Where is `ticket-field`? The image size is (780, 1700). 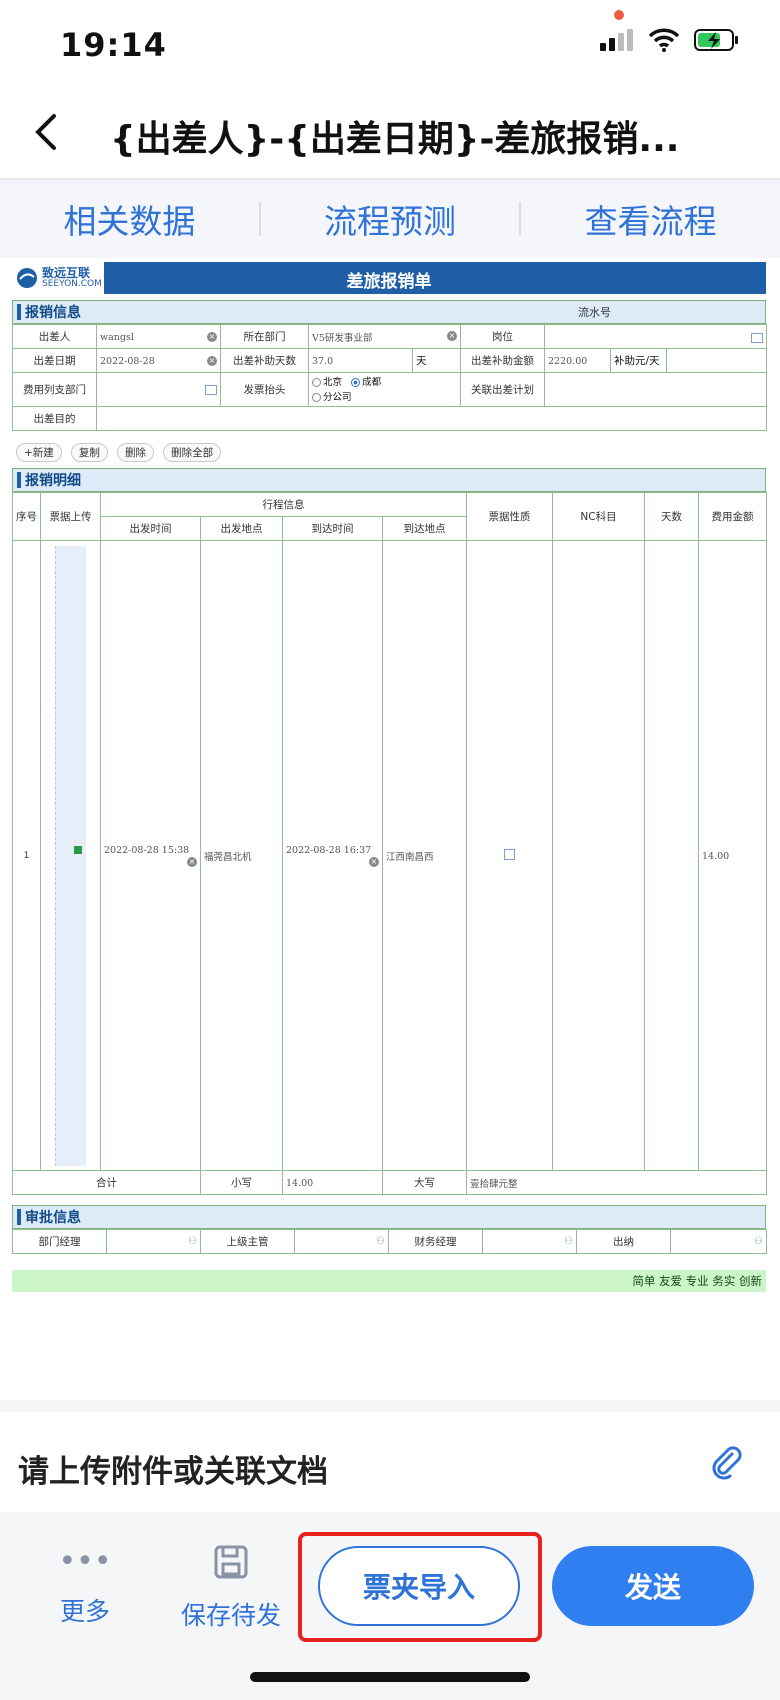
ticket-field is located at coordinates (509, 855).